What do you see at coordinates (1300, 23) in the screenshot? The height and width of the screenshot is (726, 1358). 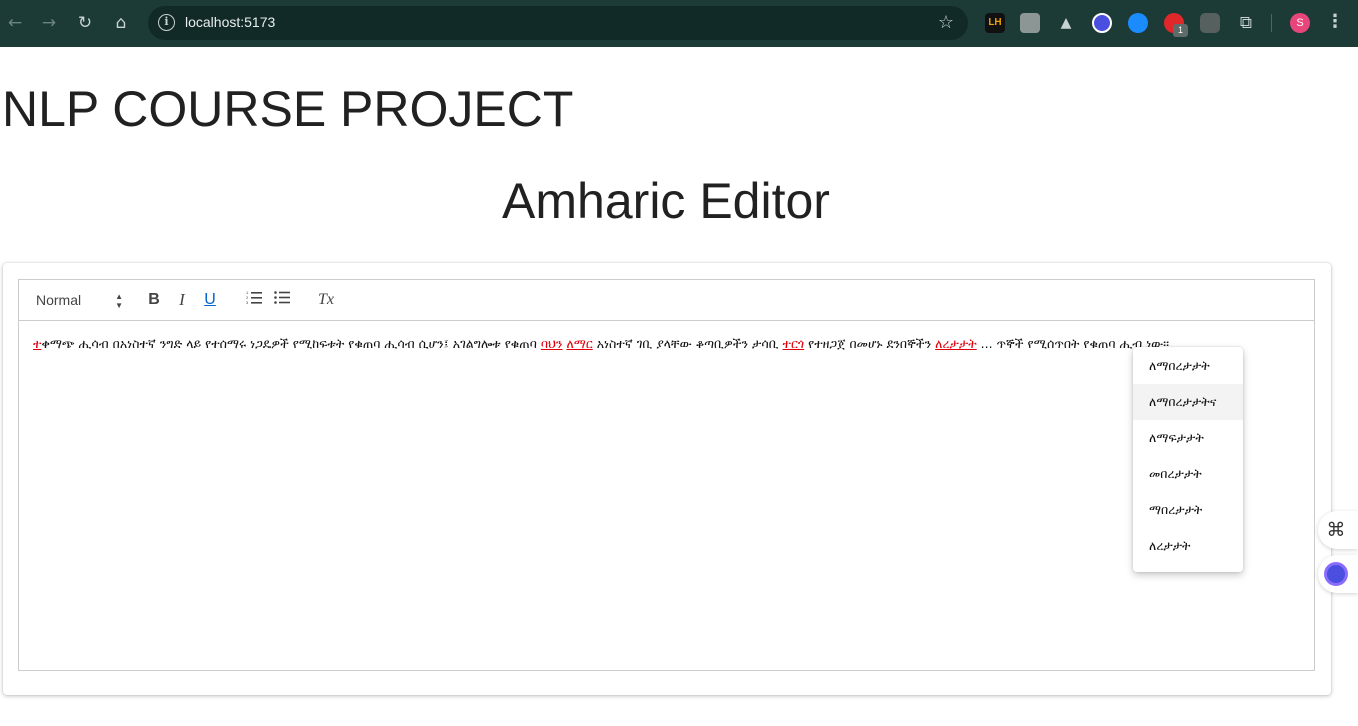 I see `profile-avatar: S` at bounding box center [1300, 23].